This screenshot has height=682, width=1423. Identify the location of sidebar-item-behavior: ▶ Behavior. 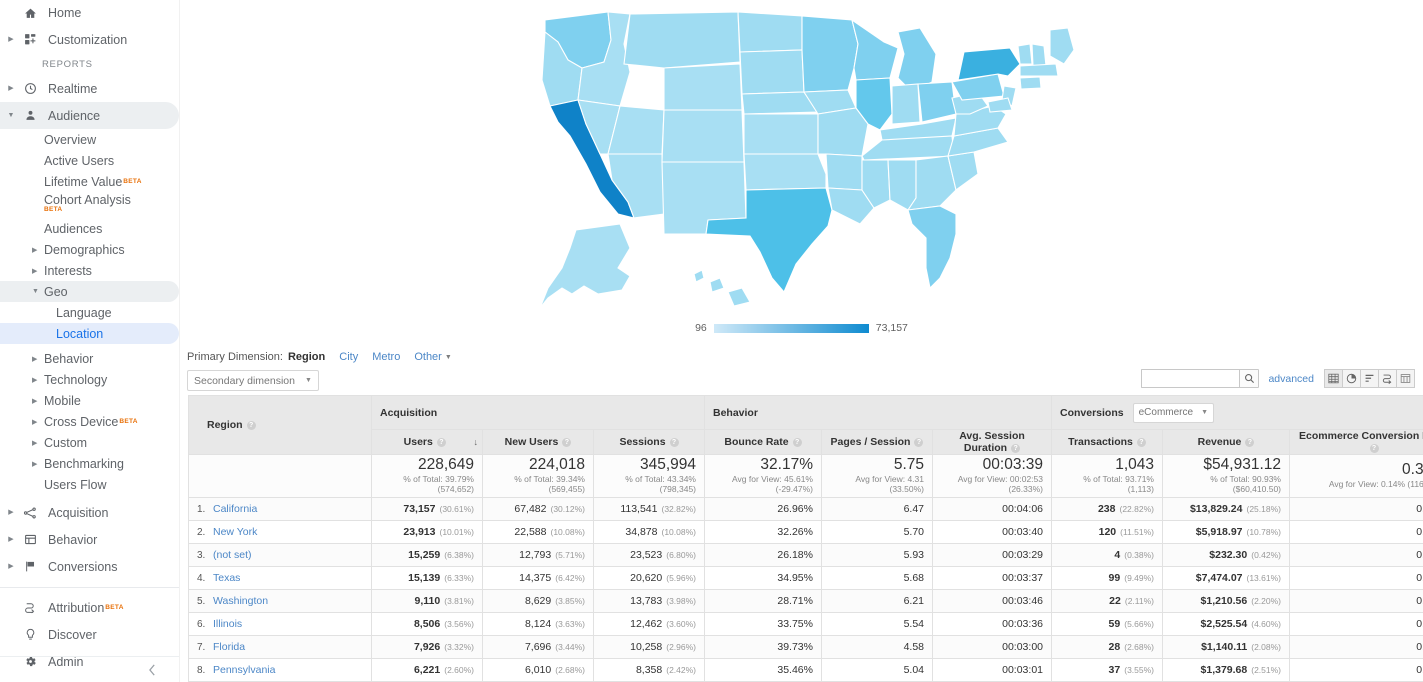
(89, 539).